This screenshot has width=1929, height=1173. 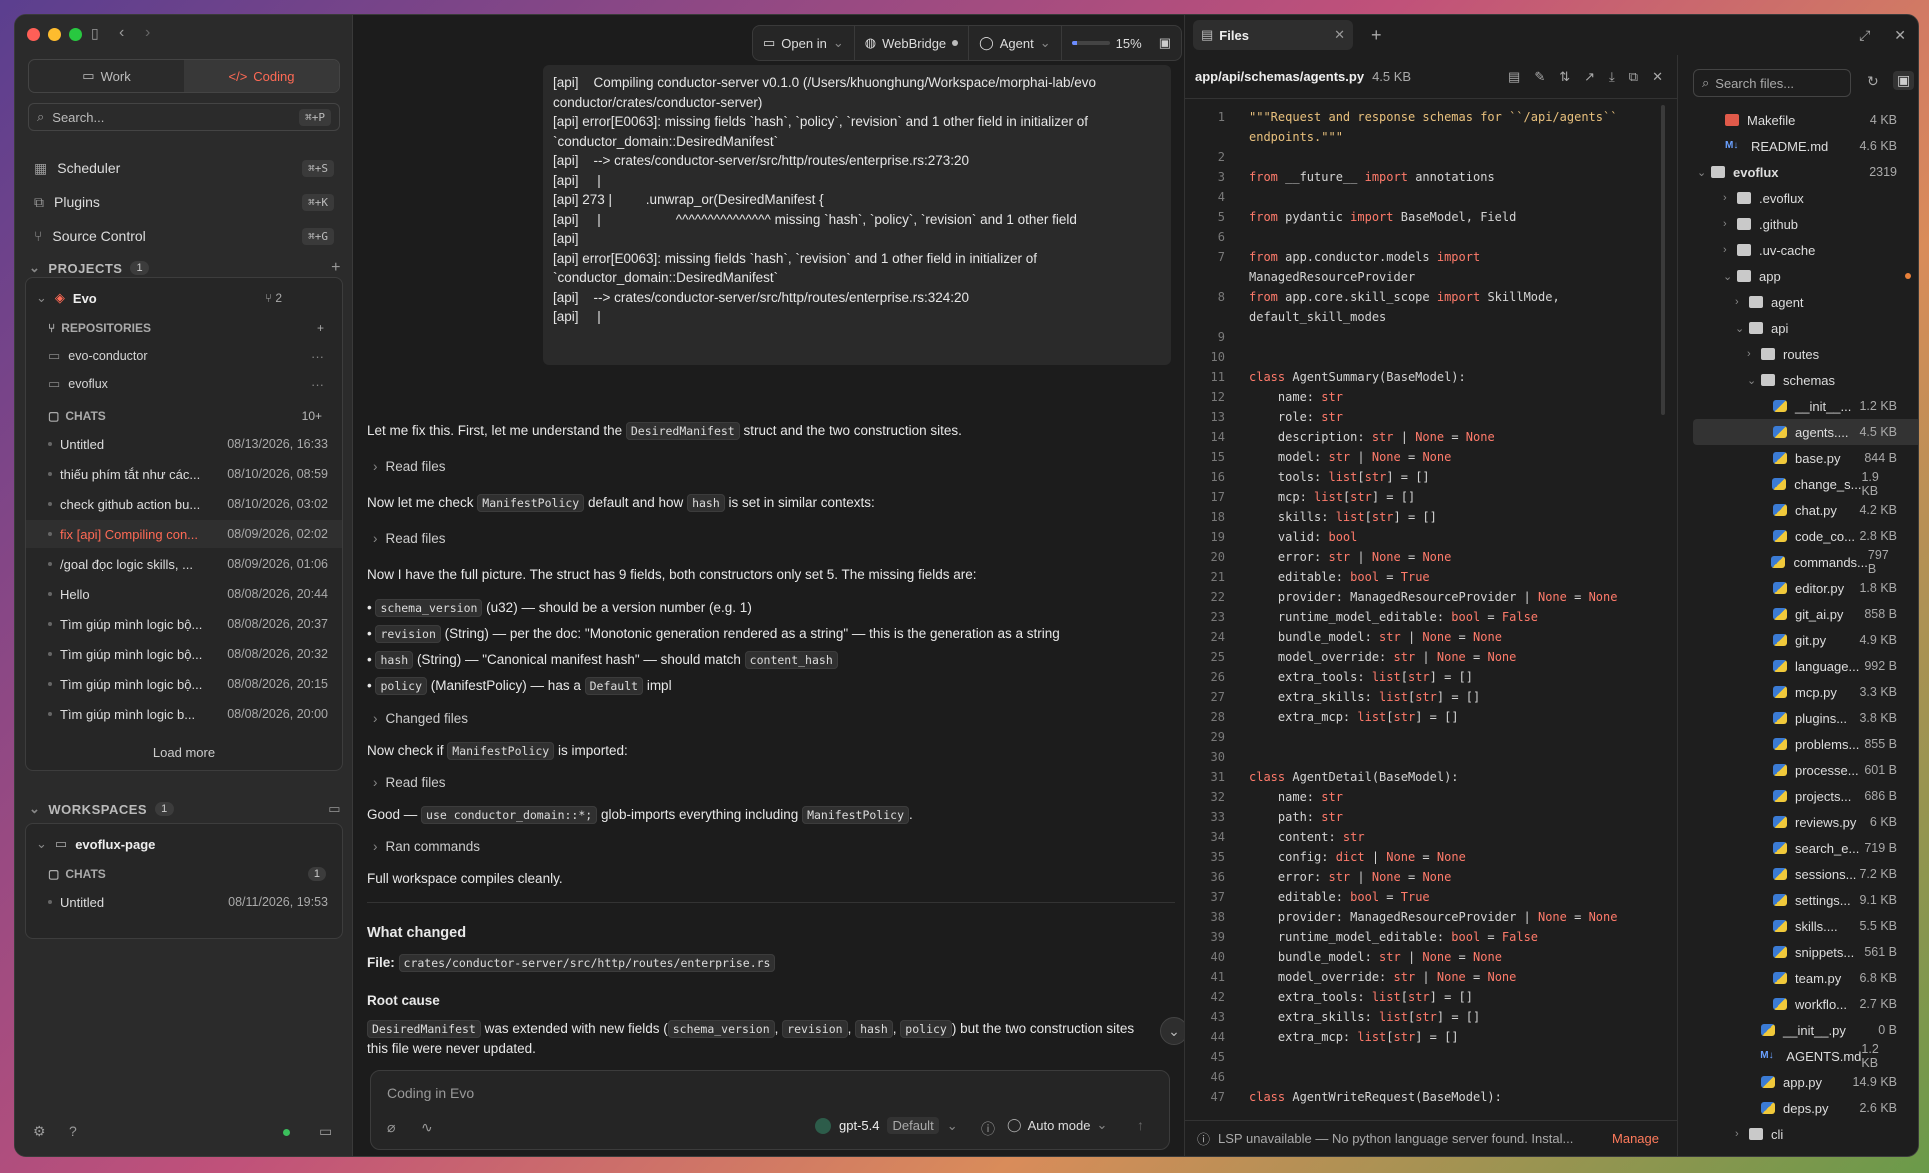 I want to click on tree-folder: › .github, so click(x=1805, y=224).